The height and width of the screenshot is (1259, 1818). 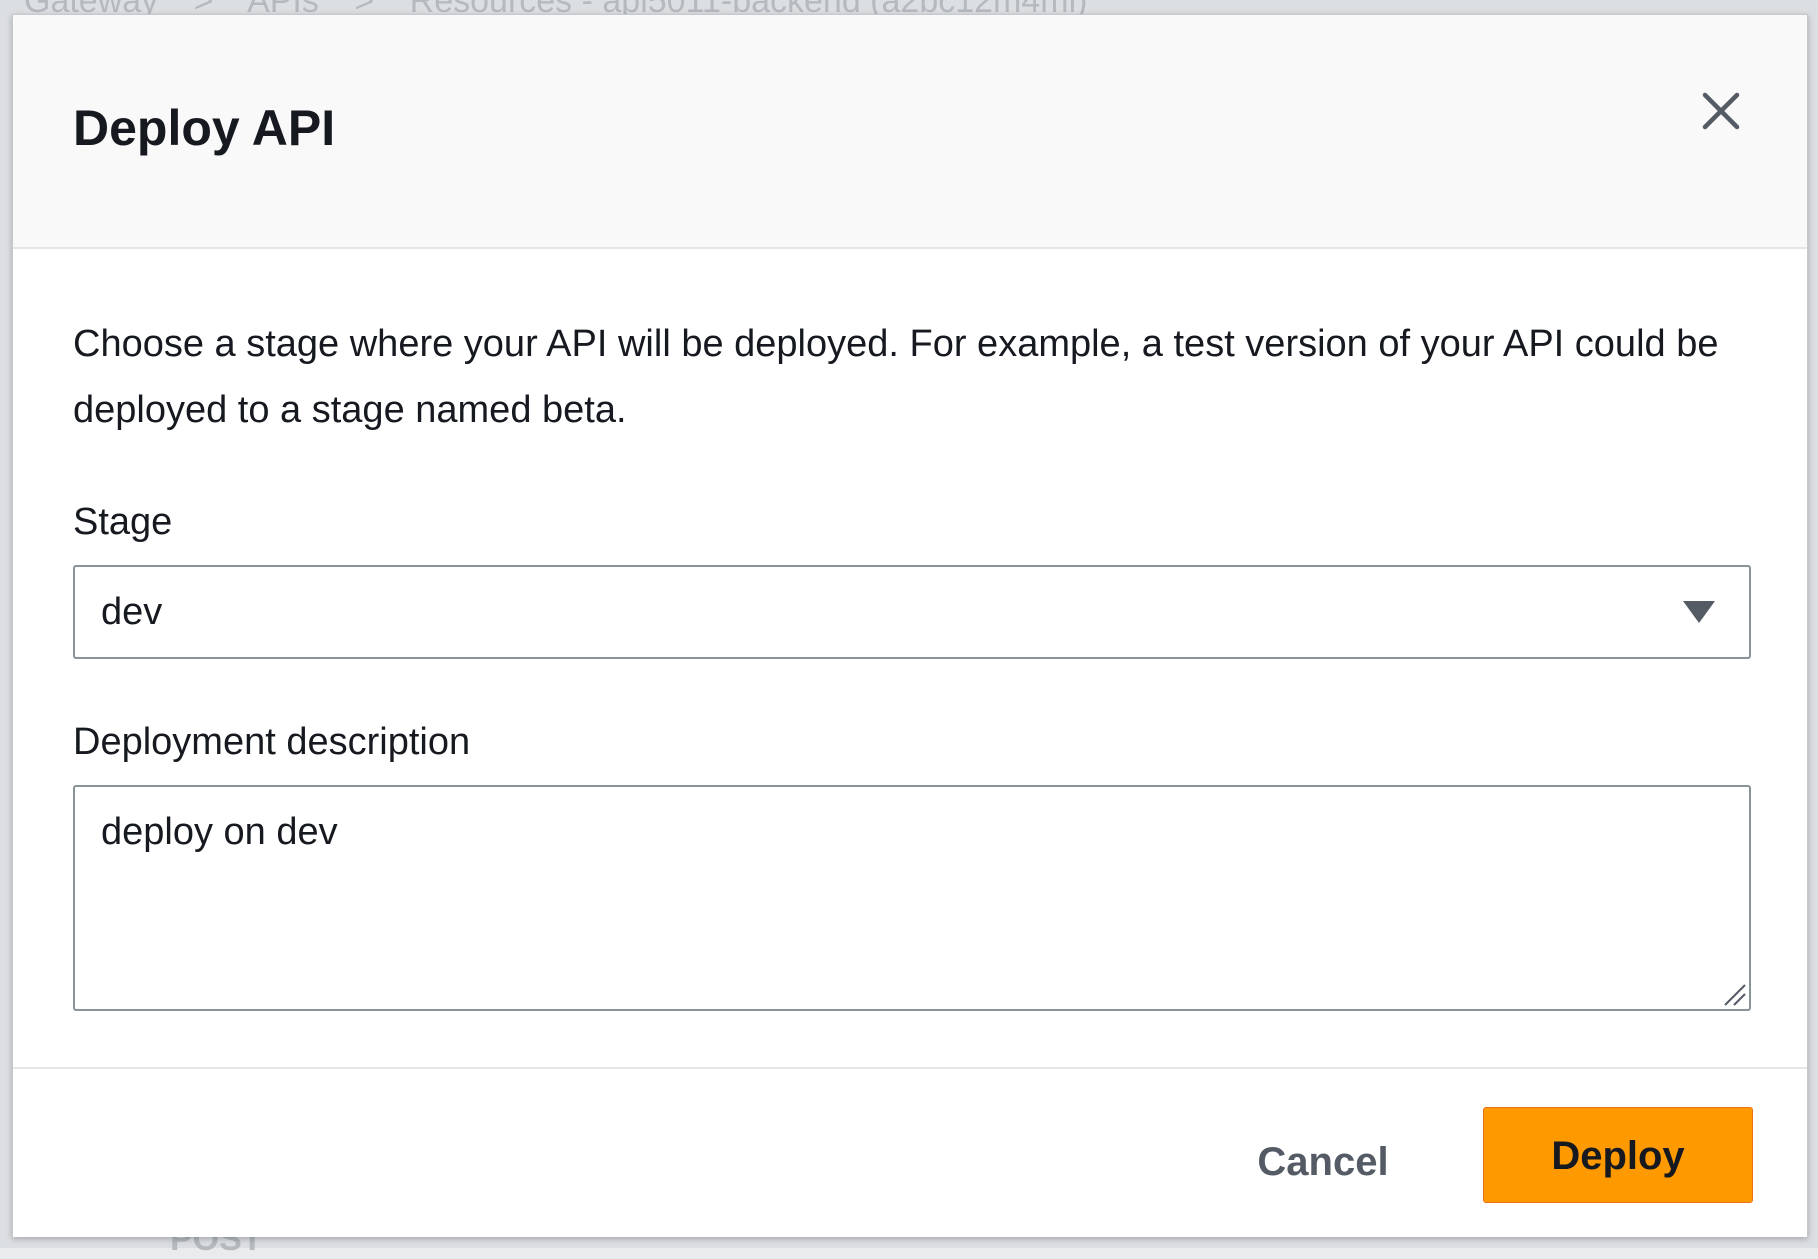 I want to click on cancel-button: Cancel, so click(x=1323, y=1161).